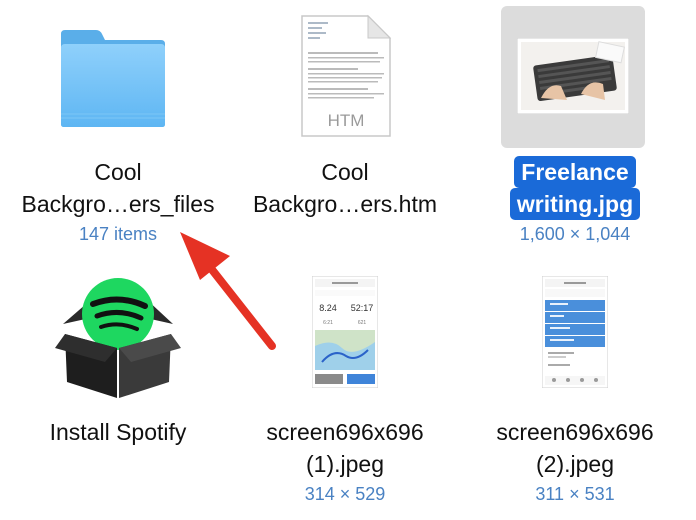 The image size is (696, 520). I want to click on file-meta: 314 × 529, so click(345, 494).